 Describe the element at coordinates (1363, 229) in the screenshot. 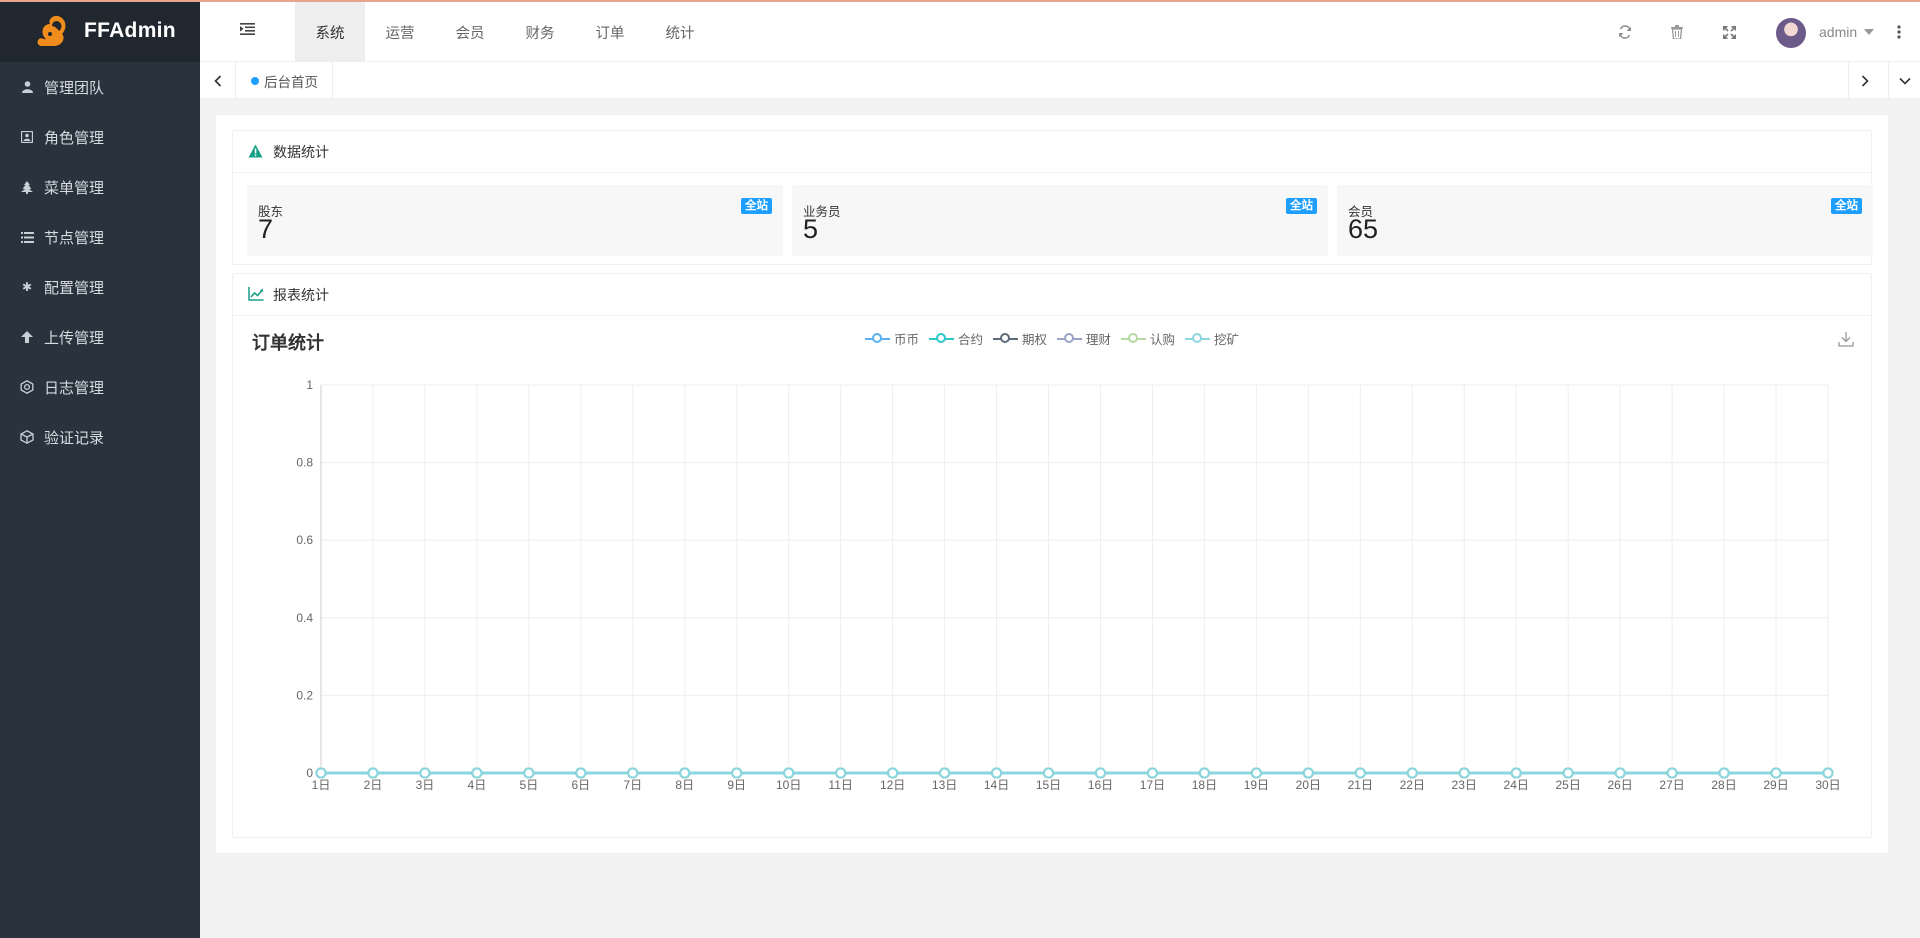

I see `stat-value: 65` at that location.